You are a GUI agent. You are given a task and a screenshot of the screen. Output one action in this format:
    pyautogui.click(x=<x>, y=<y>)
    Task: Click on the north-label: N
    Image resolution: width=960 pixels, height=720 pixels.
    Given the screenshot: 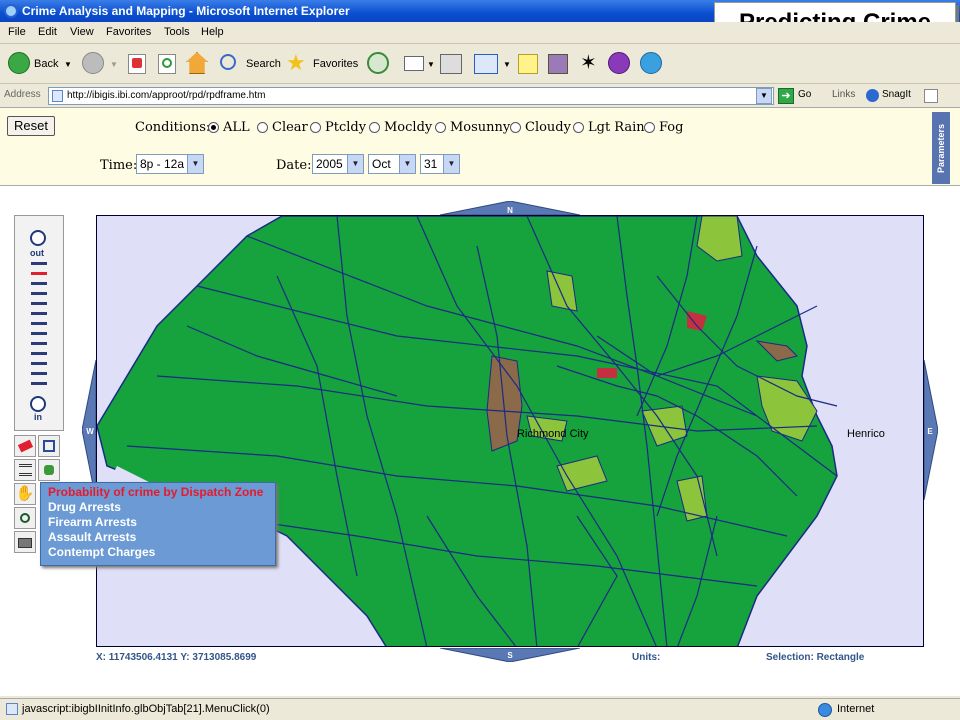 What is the action you would take?
    pyautogui.click(x=510, y=210)
    